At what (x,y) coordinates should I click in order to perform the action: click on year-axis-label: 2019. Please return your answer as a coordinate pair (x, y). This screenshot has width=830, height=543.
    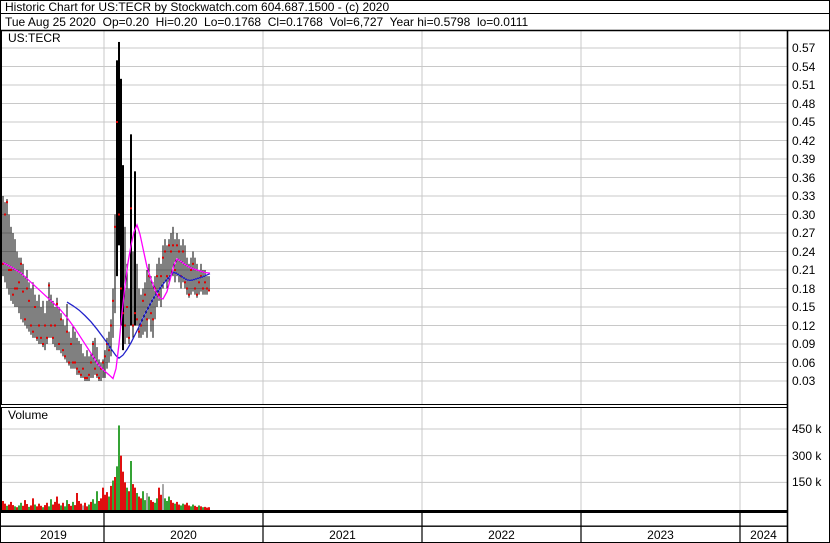
    Looking at the image, I should click on (53, 535).